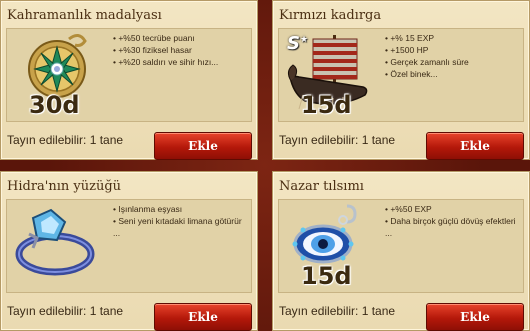  Describe the element at coordinates (452, 209) in the screenshot. I see `effect-item: +%50 EXP` at that location.